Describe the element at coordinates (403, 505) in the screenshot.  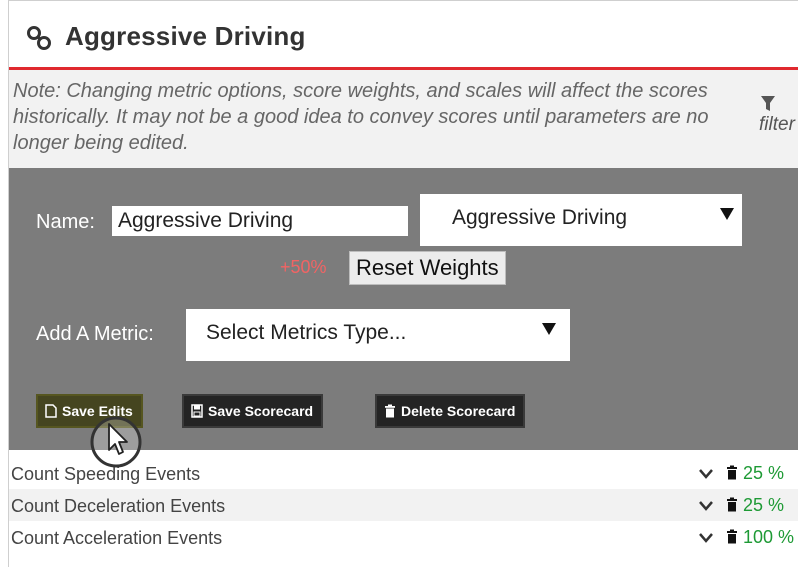
I see `metric-row: Count Deceleration Events 25 %` at that location.